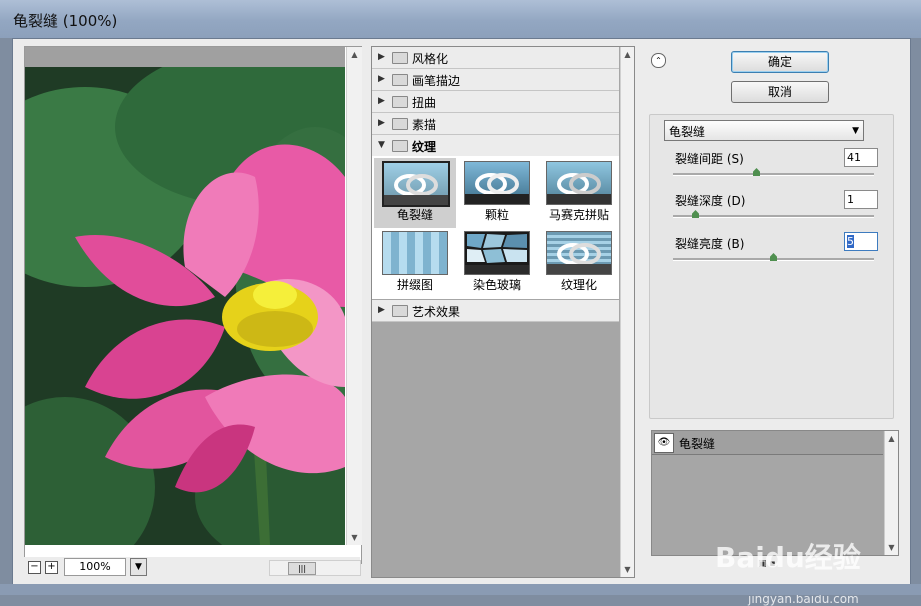 Image resolution: width=921 pixels, height=606 pixels. I want to click on eye-visibility-icon: 👁, so click(664, 443).